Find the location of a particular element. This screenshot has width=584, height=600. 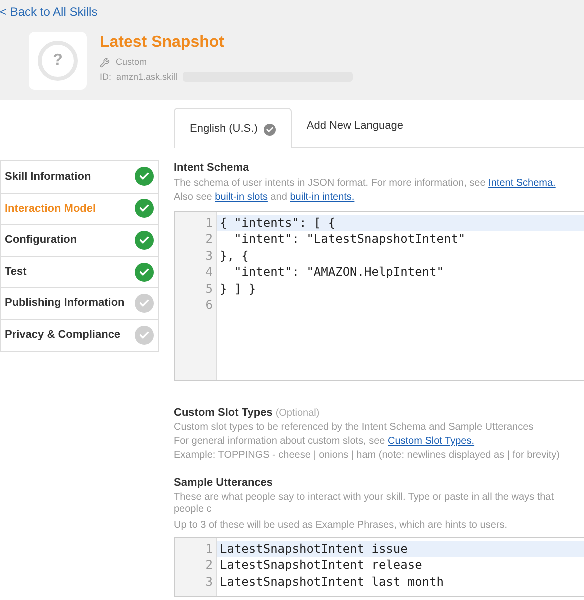

code-line: } ] } is located at coordinates (238, 288).